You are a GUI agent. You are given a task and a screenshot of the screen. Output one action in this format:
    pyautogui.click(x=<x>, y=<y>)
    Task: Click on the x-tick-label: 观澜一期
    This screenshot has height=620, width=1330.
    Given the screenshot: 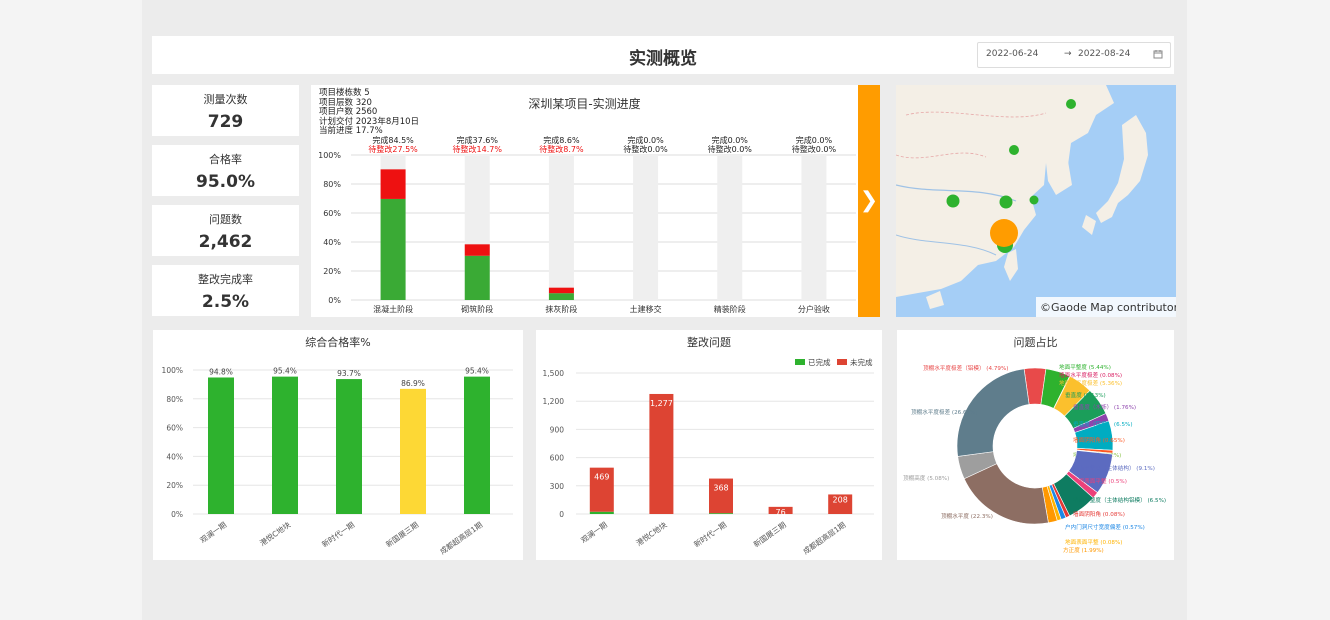 What is the action you would take?
    pyautogui.click(x=213, y=532)
    